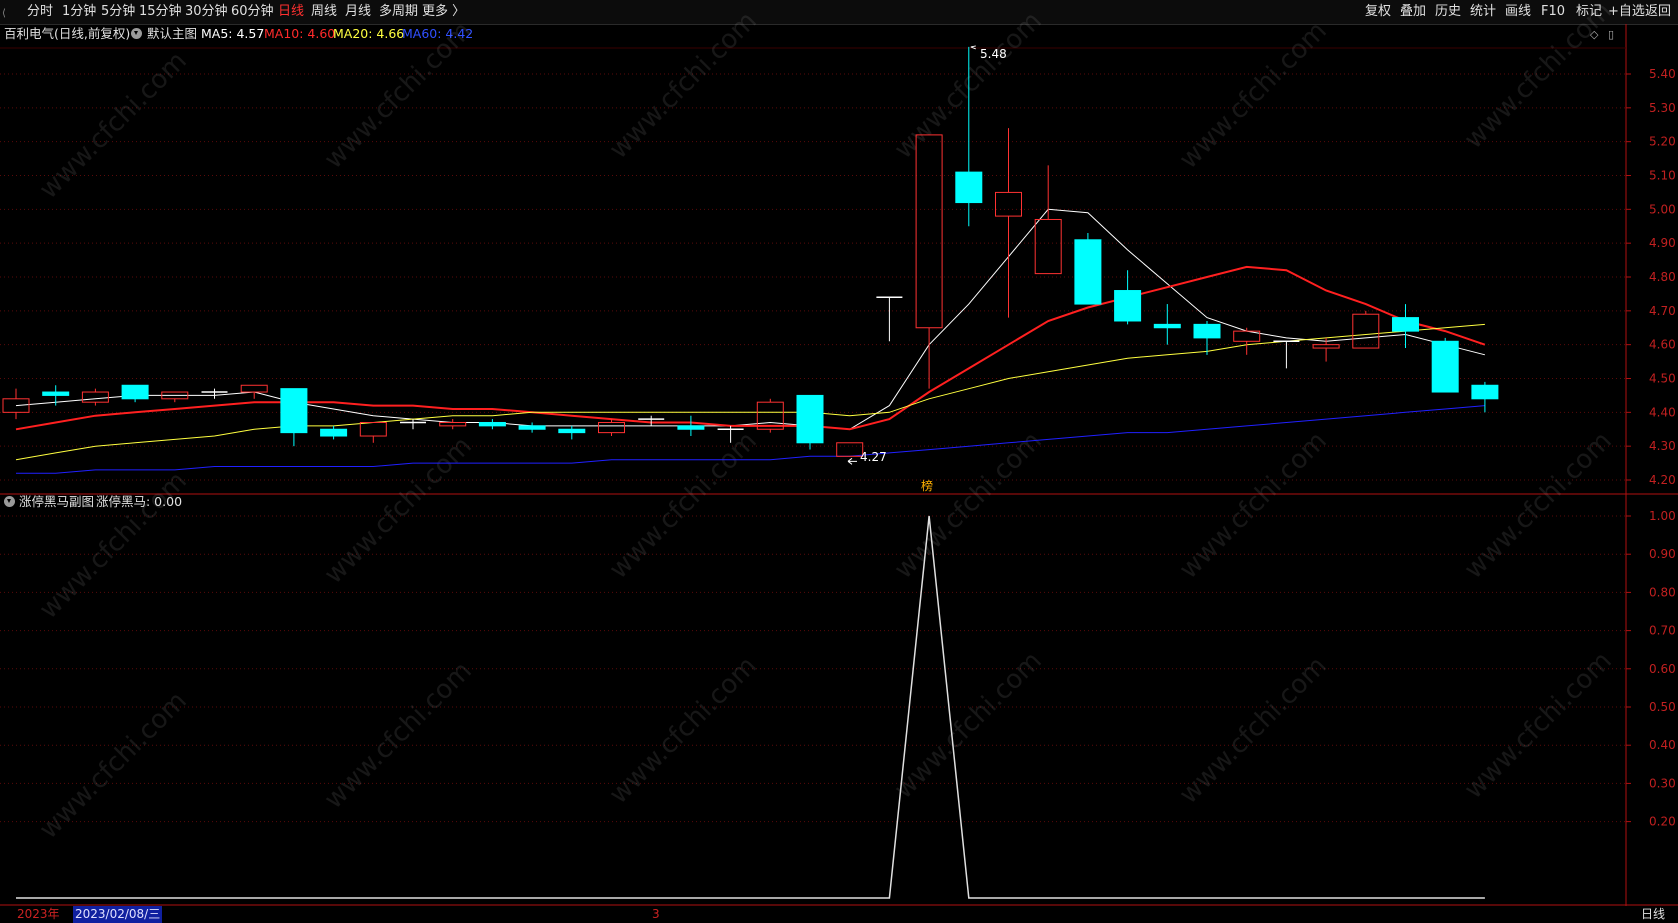  What do you see at coordinates (1662, 554) in the screenshot?
I see `sub-tick-label: 0.90` at bounding box center [1662, 554].